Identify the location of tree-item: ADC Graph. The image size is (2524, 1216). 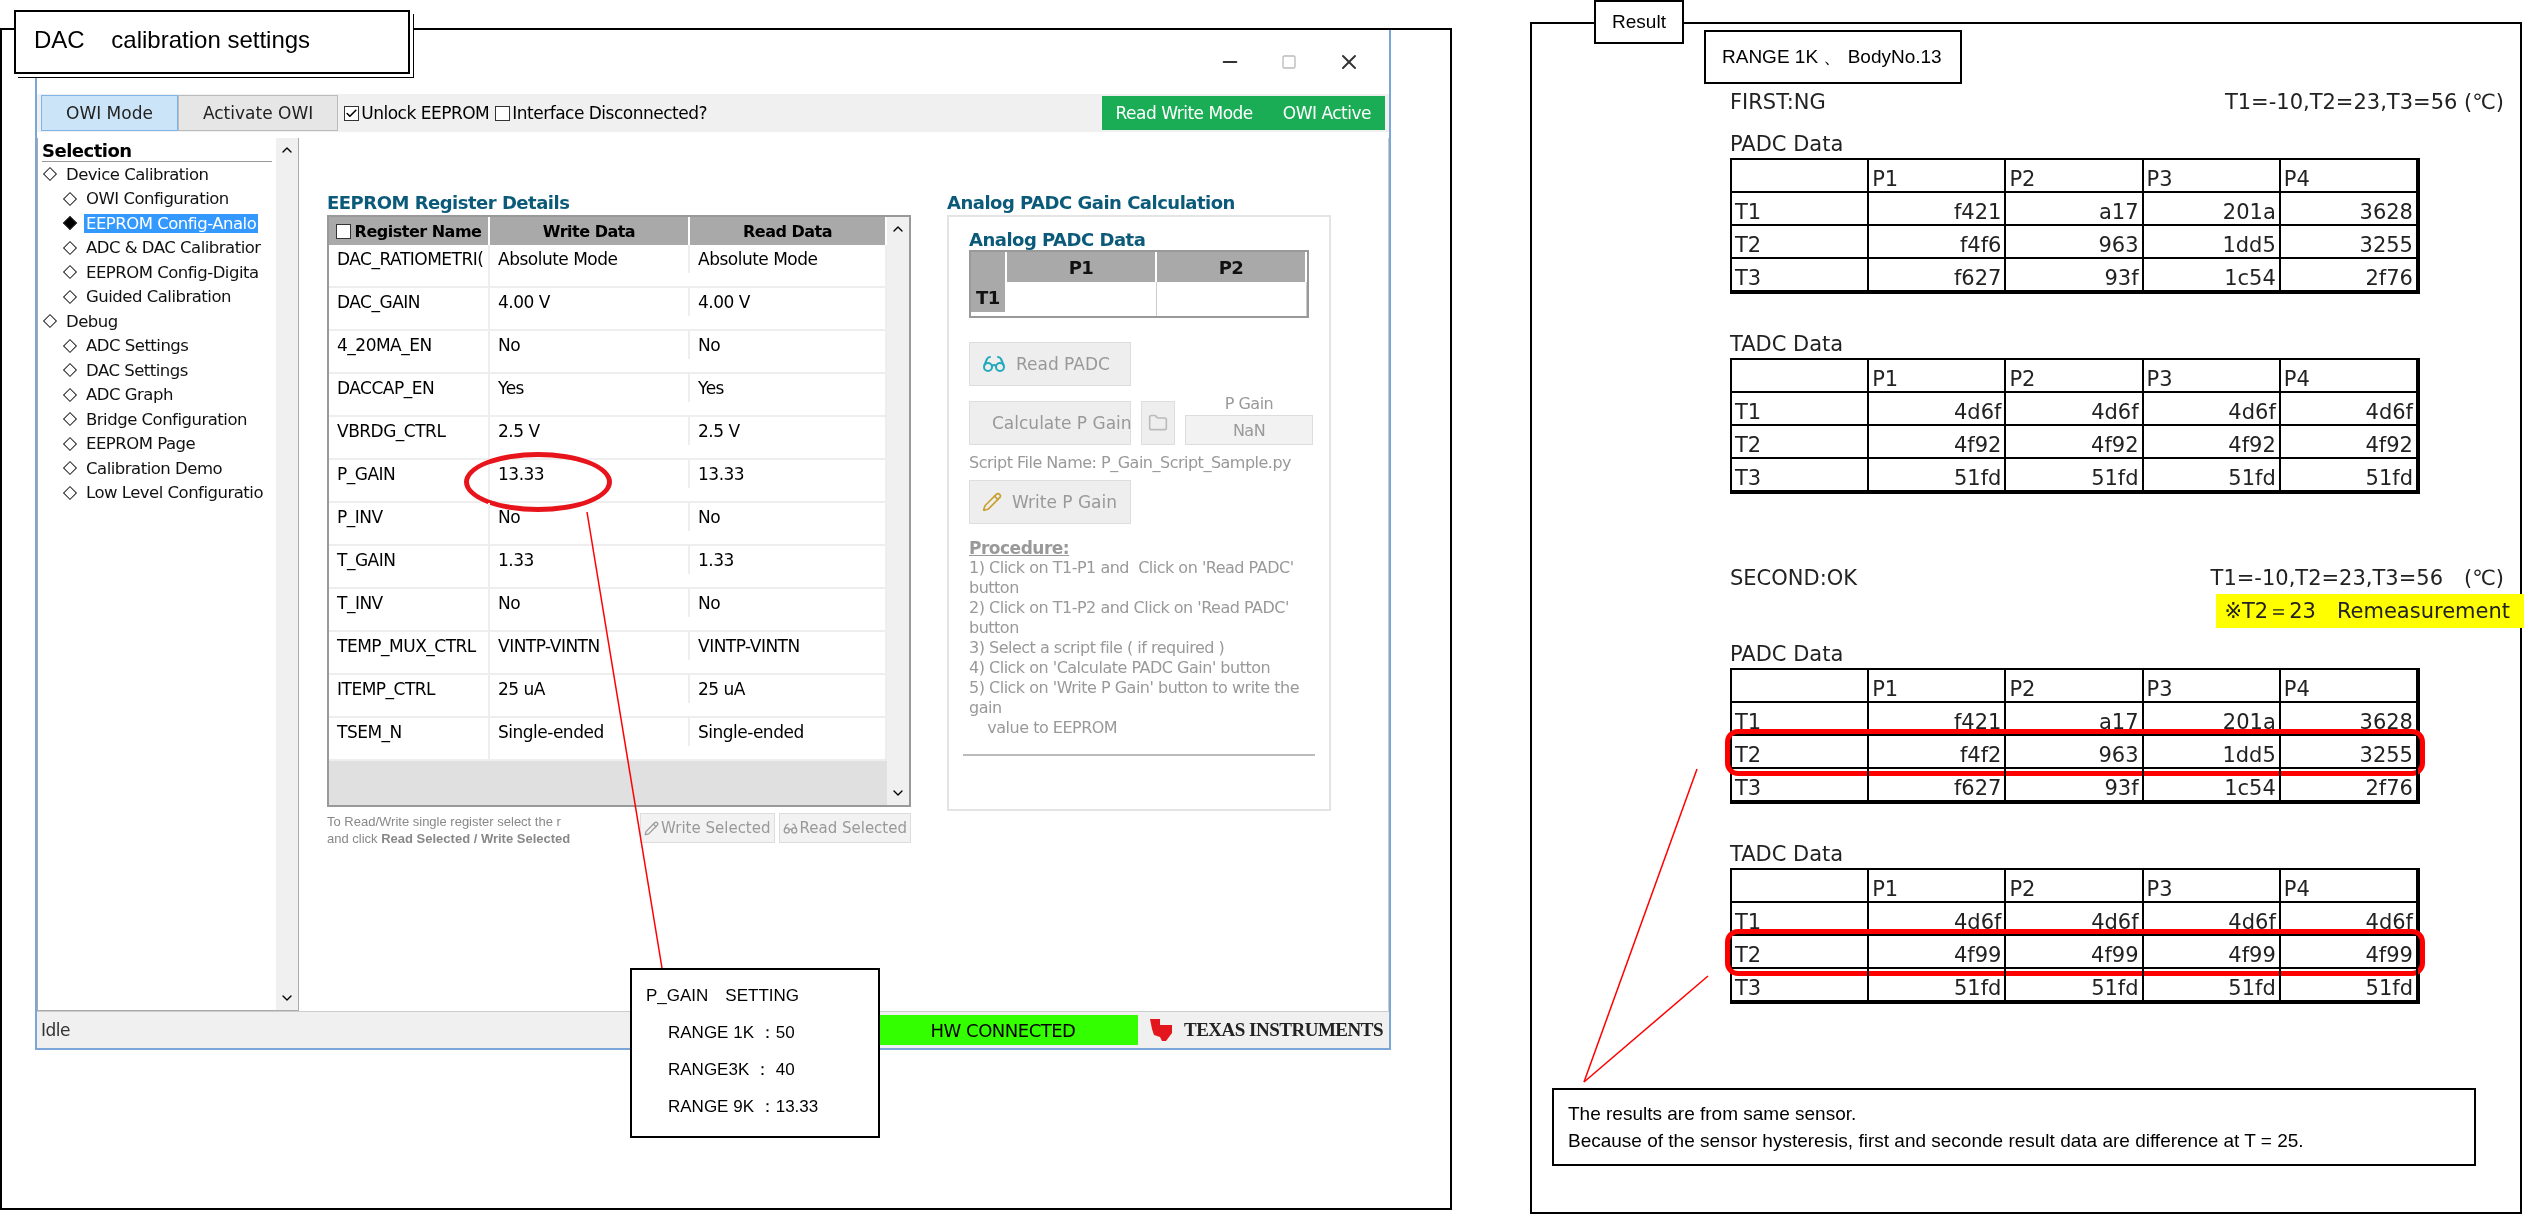
(129, 395).